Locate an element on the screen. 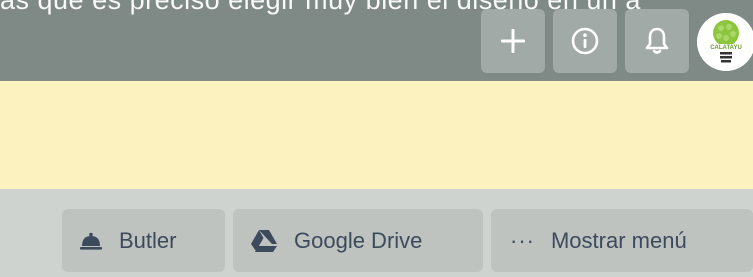 The image size is (753, 277). info-icon is located at coordinates (585, 41).